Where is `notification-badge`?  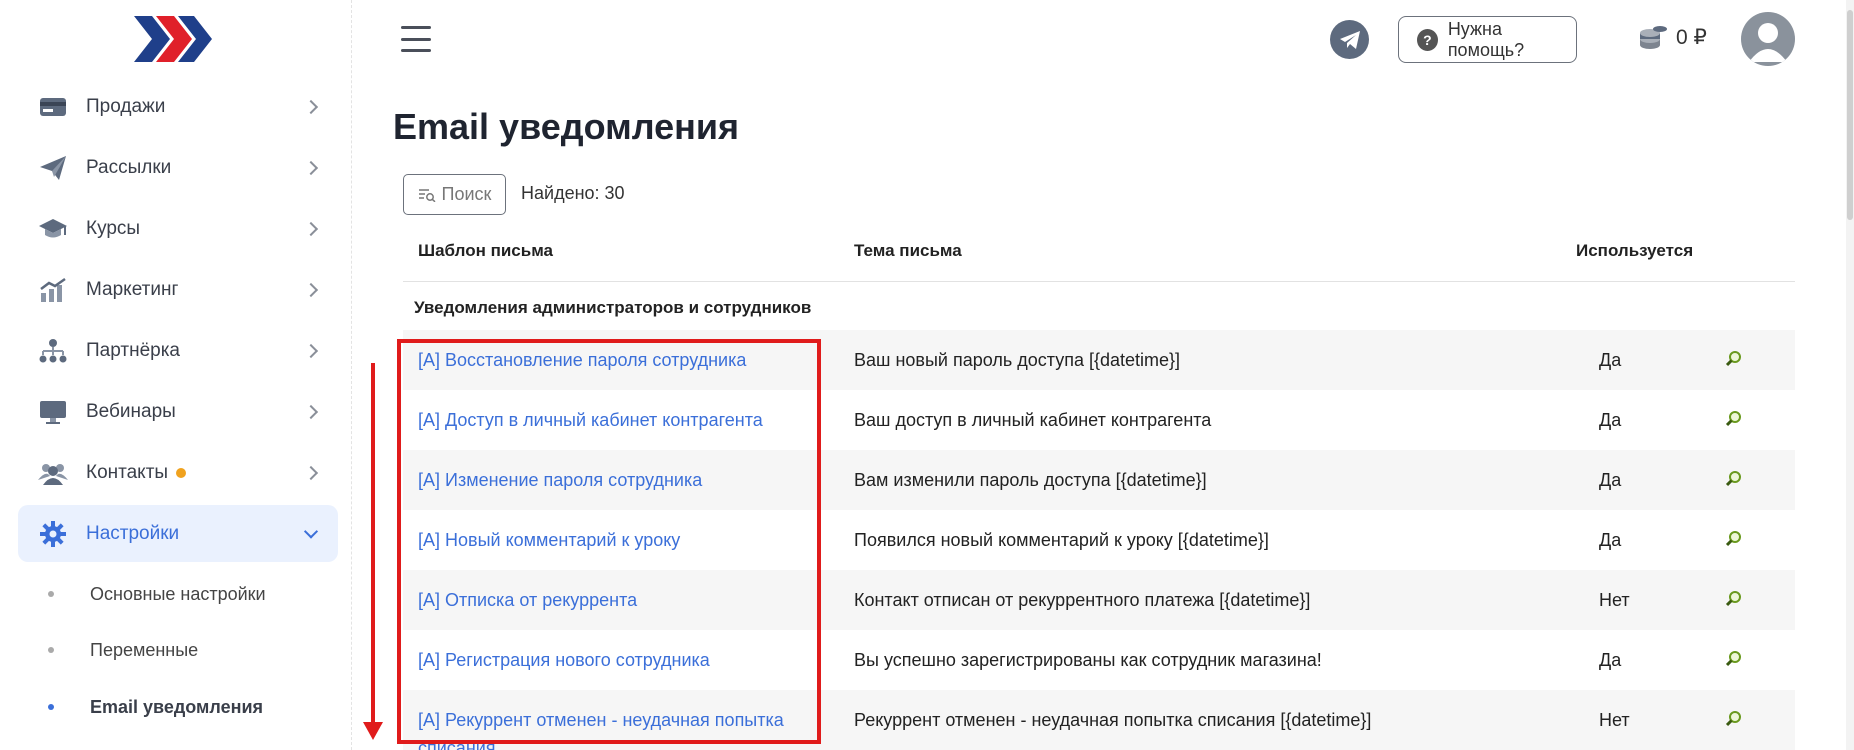 notification-badge is located at coordinates (181, 472).